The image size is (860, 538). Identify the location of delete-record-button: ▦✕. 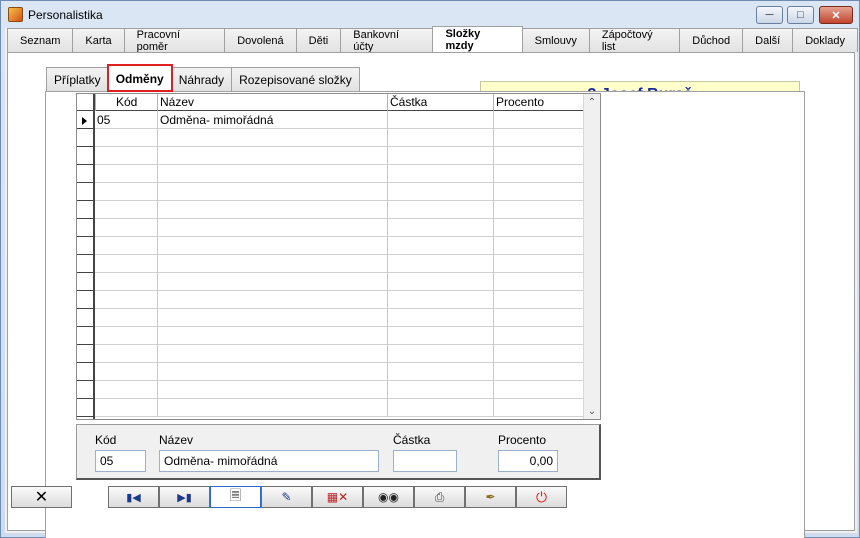
(337, 497).